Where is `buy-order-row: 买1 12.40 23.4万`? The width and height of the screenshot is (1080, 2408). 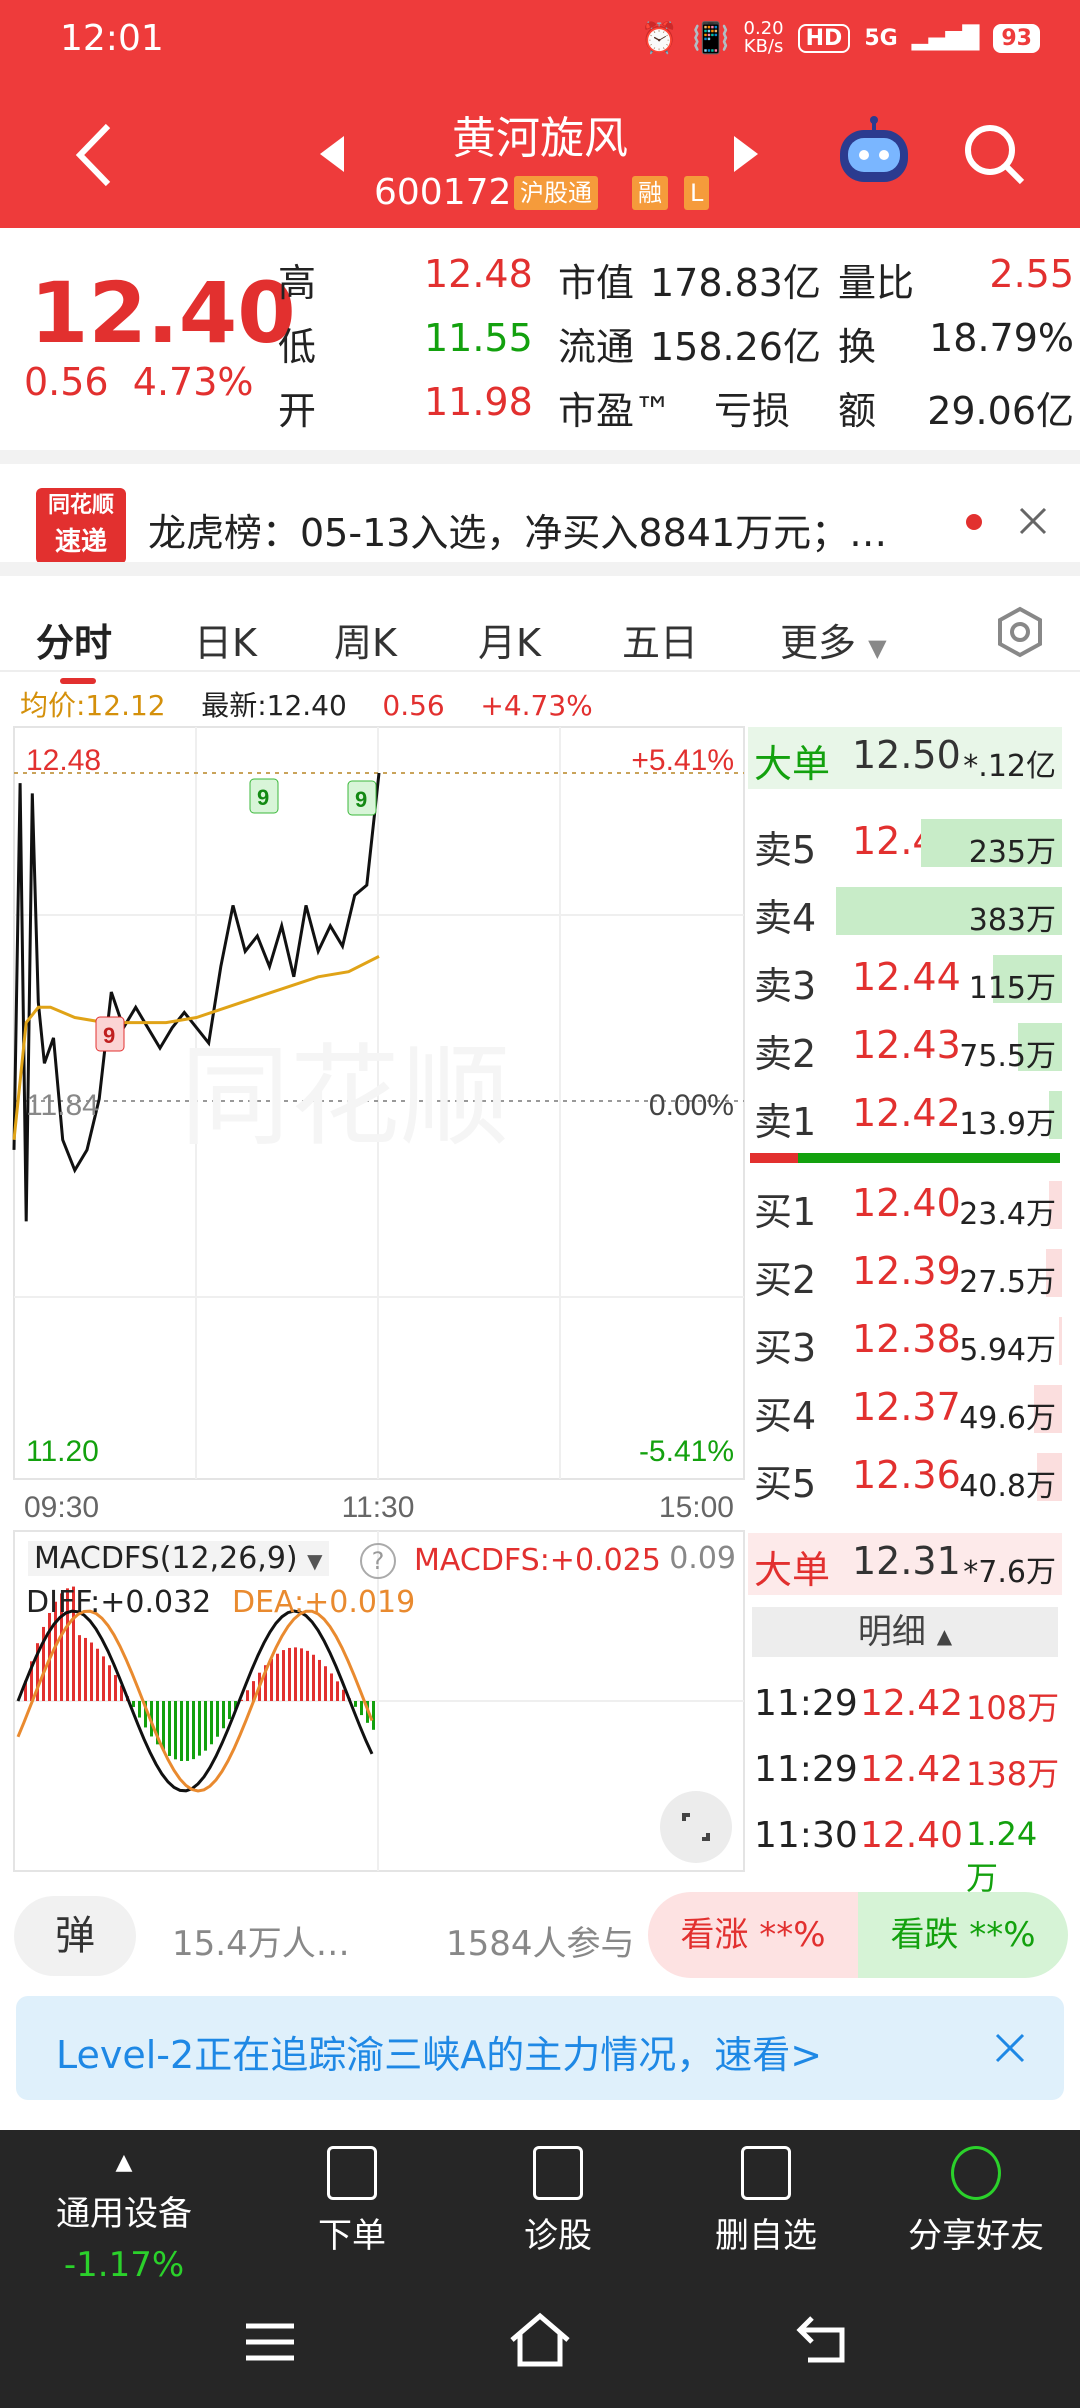
buy-order-row: 买1 12.40 23.4万 is located at coordinates (905, 1206).